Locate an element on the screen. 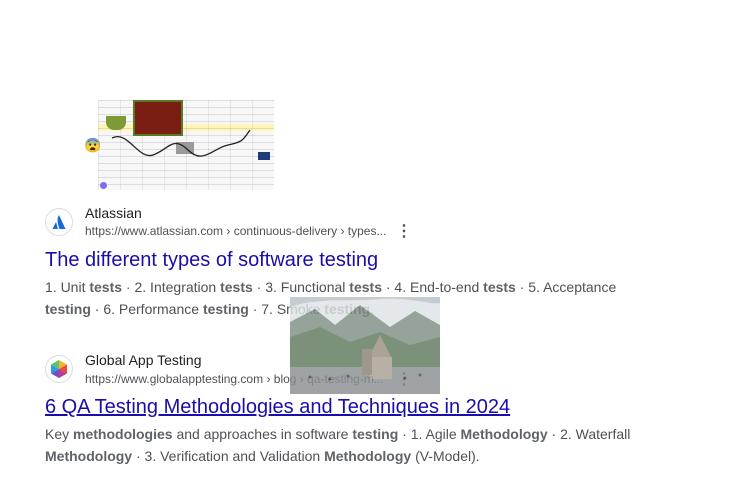 The width and height of the screenshot is (731, 492). snippet-text: · 1. Agile is located at coordinates (429, 434).